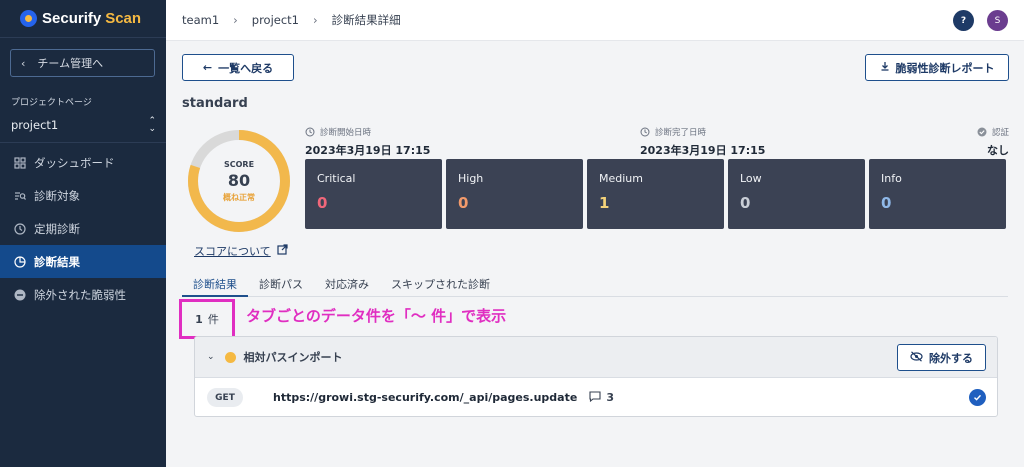  What do you see at coordinates (83, 142) in the screenshot?
I see `sidebar-divider` at bounding box center [83, 142].